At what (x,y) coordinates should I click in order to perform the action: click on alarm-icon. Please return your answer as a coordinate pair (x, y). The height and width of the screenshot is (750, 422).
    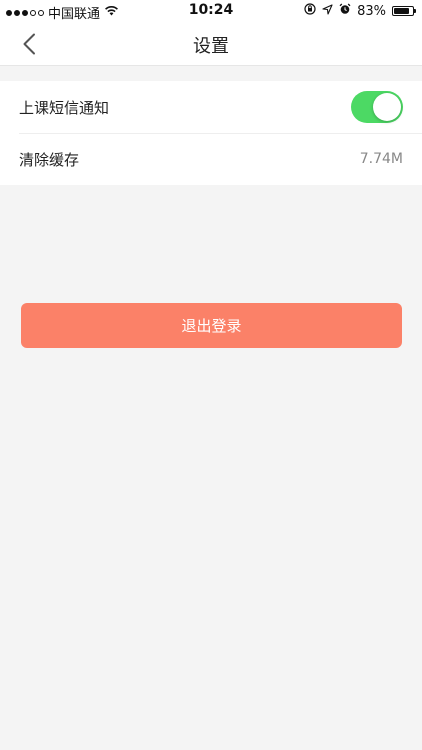
    Looking at the image, I should click on (345, 11).